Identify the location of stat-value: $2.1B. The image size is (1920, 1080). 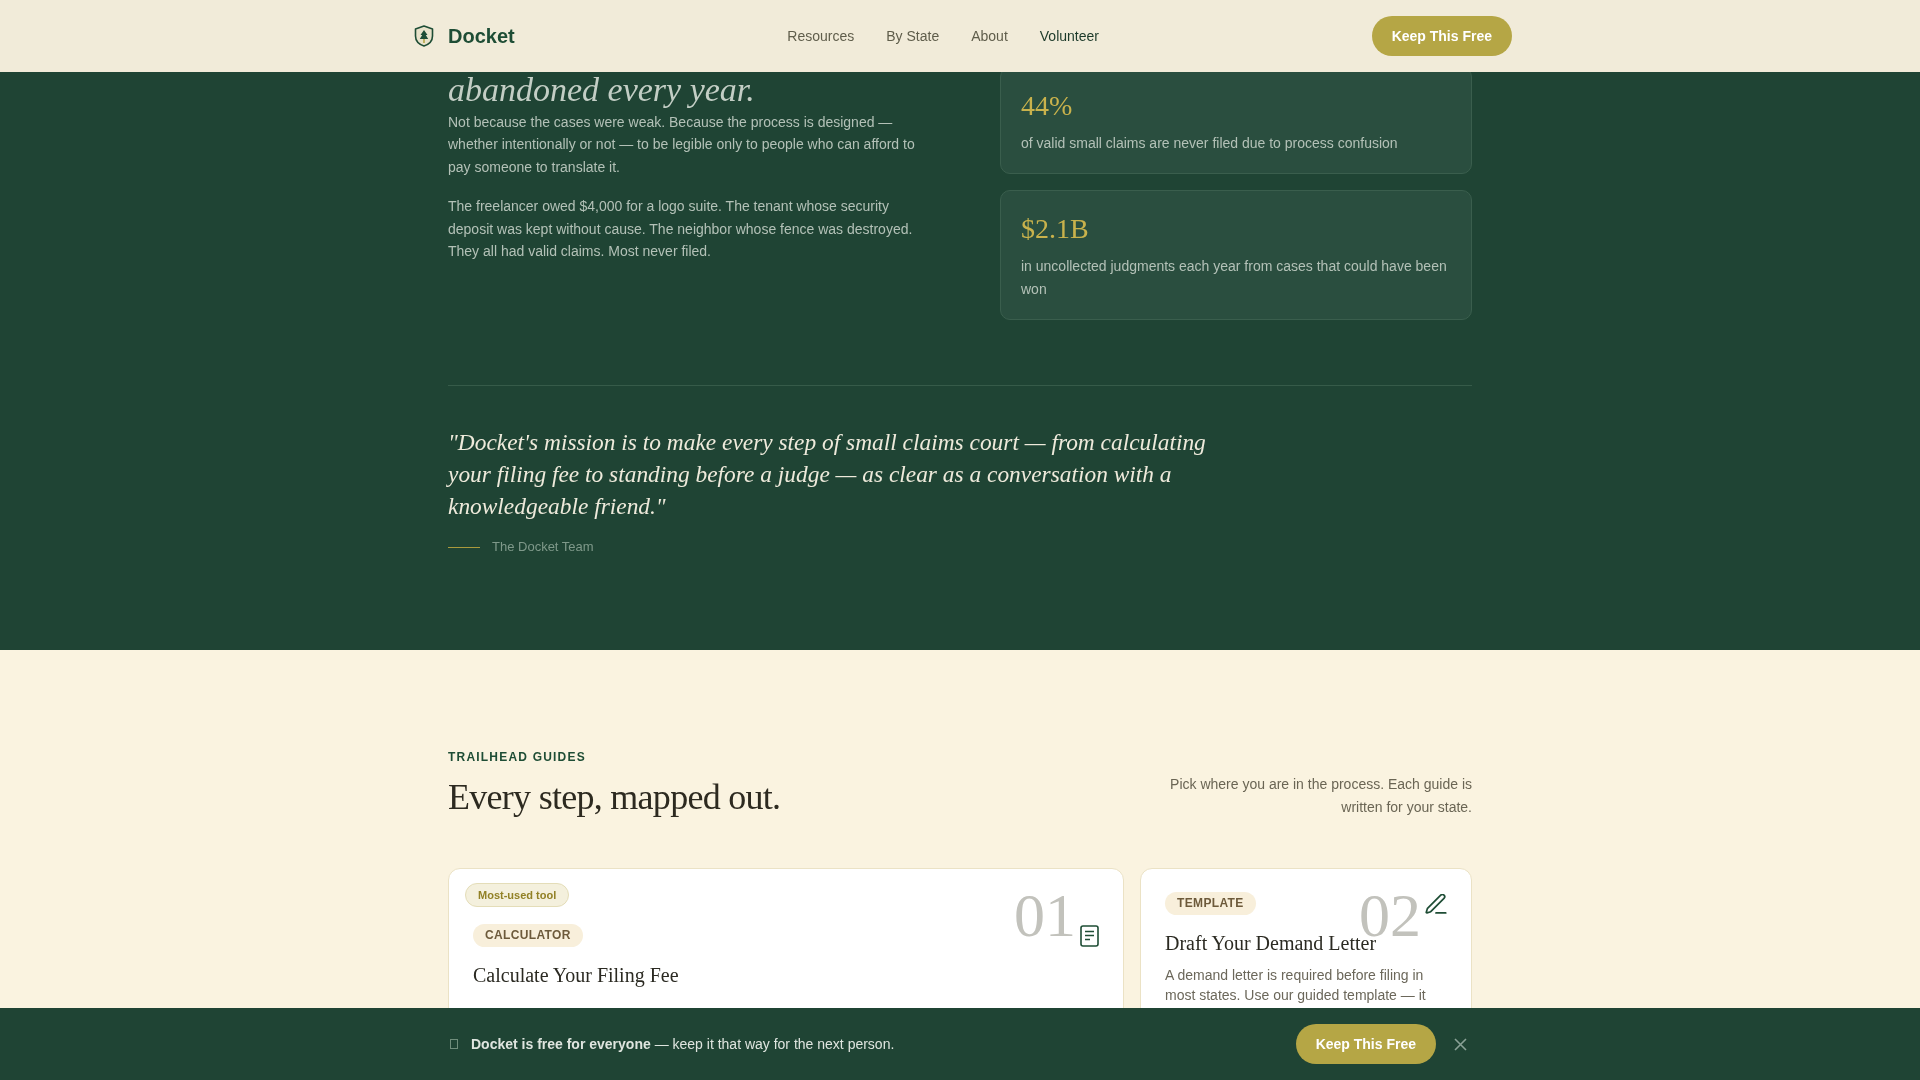
(1055, 229).